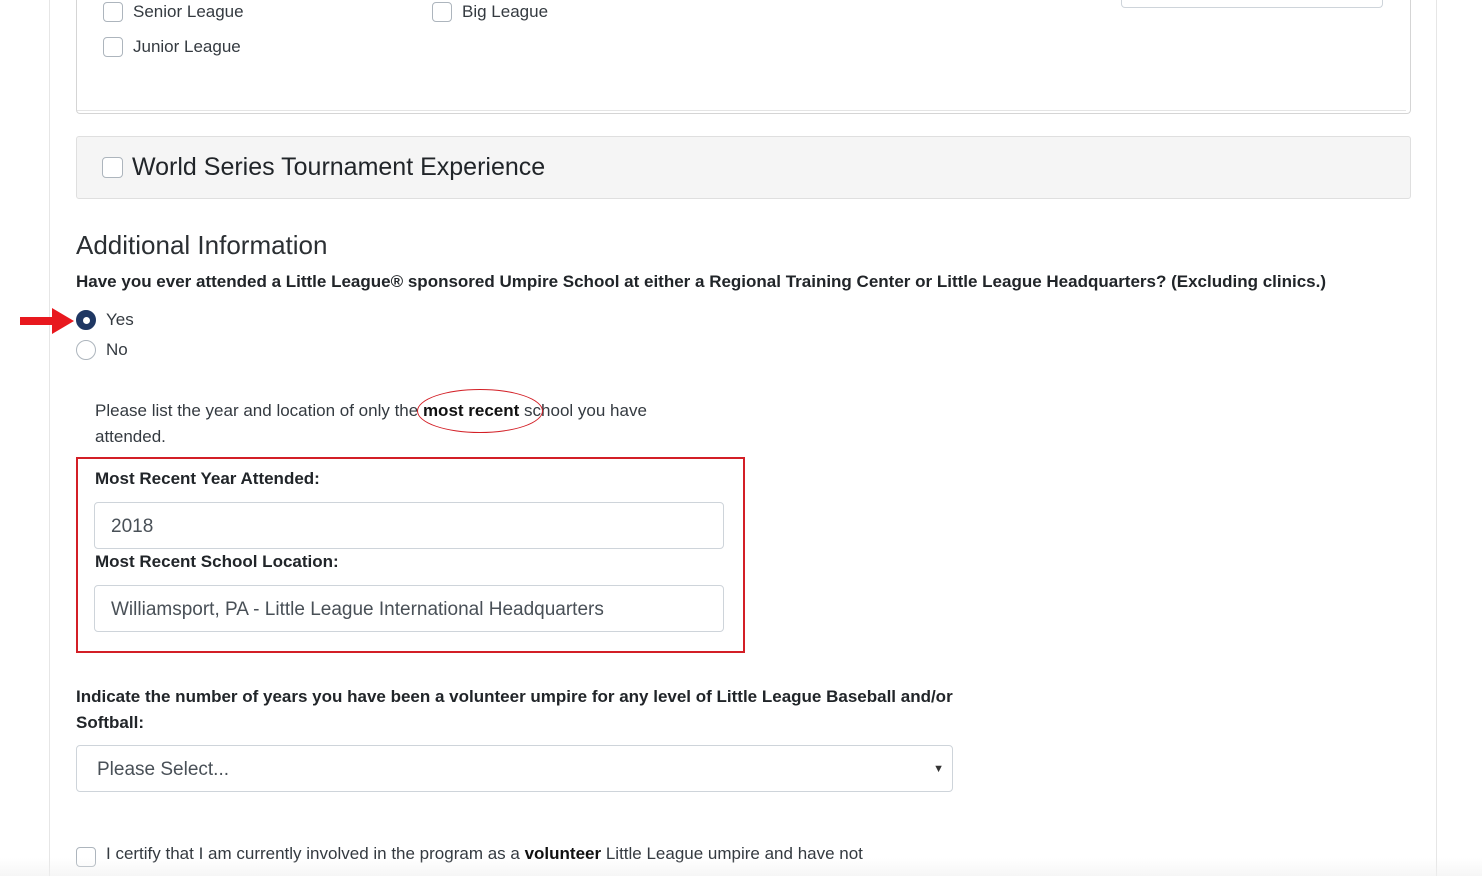 Image resolution: width=1482 pixels, height=876 pixels. Describe the element at coordinates (409, 525) in the screenshot. I see `year-input: 2018` at that location.